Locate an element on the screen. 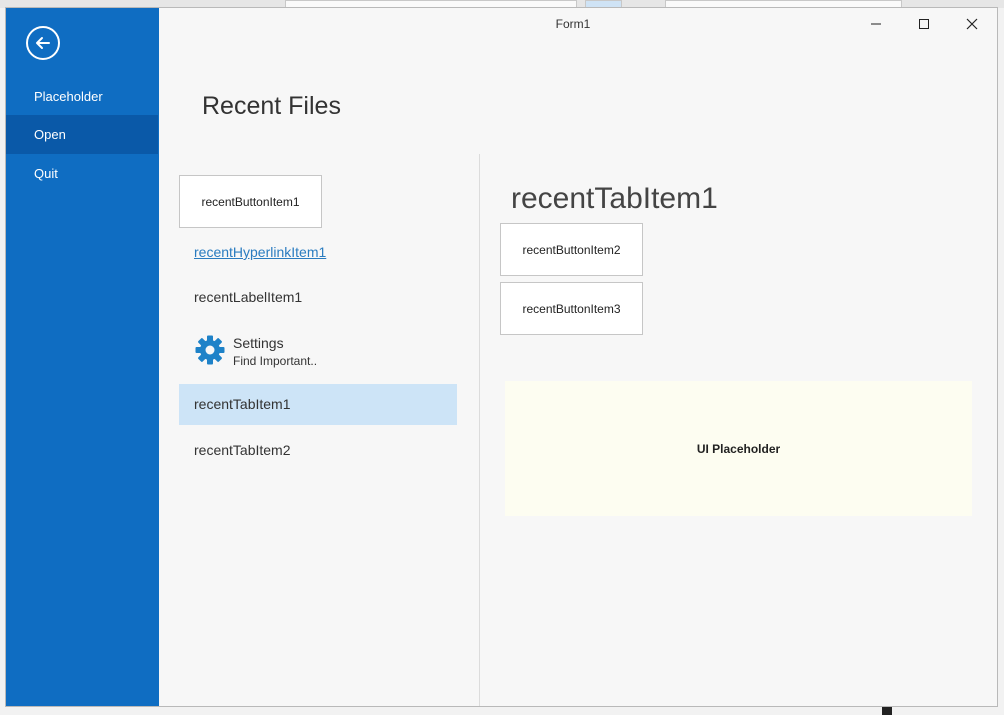 Image resolution: width=1004 pixels, height=715 pixels. recent-tab-item-2: recentTabItem2 is located at coordinates (318, 450).